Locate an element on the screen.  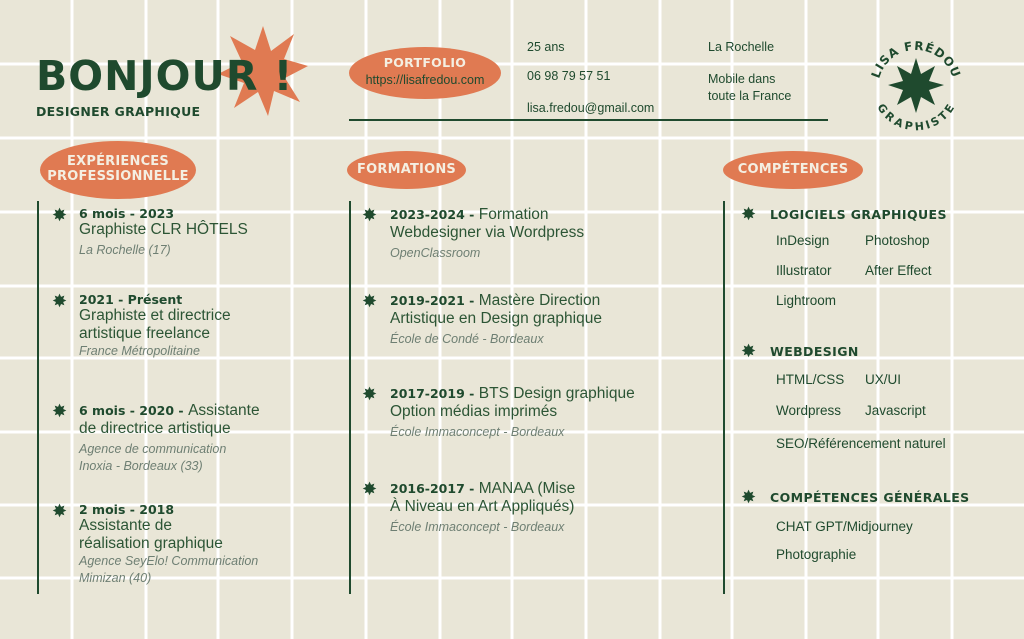
skill-item: UX/UI is located at coordinates (883, 379).